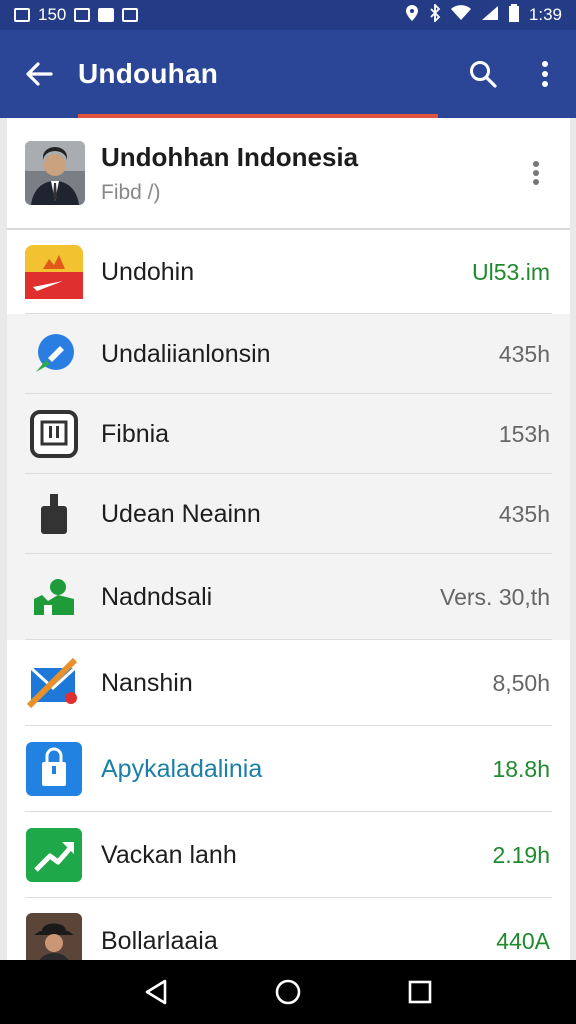 The width and height of the screenshot is (576, 1024). I want to click on nav-back-button, so click(156, 992).